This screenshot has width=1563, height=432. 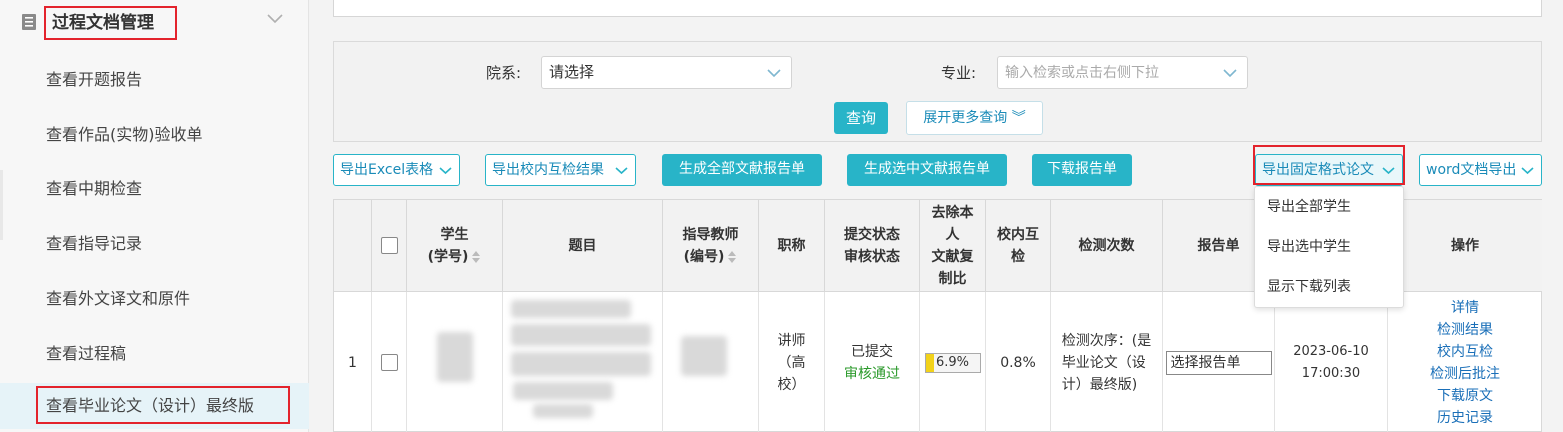 I want to click on export-fixed-format-label: 导出固定格式论文, so click(x=1318, y=170).